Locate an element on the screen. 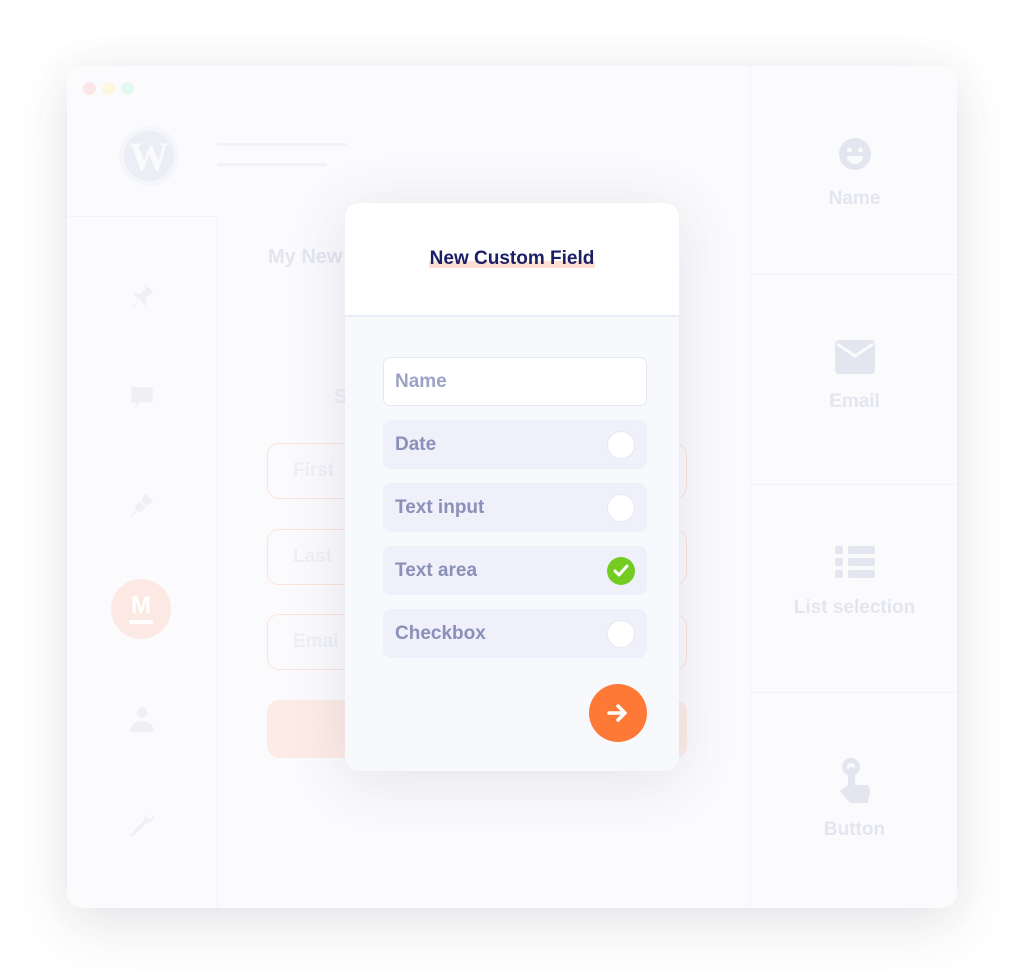 This screenshot has width=1024, height=974. option-label: Text area is located at coordinates (436, 570).